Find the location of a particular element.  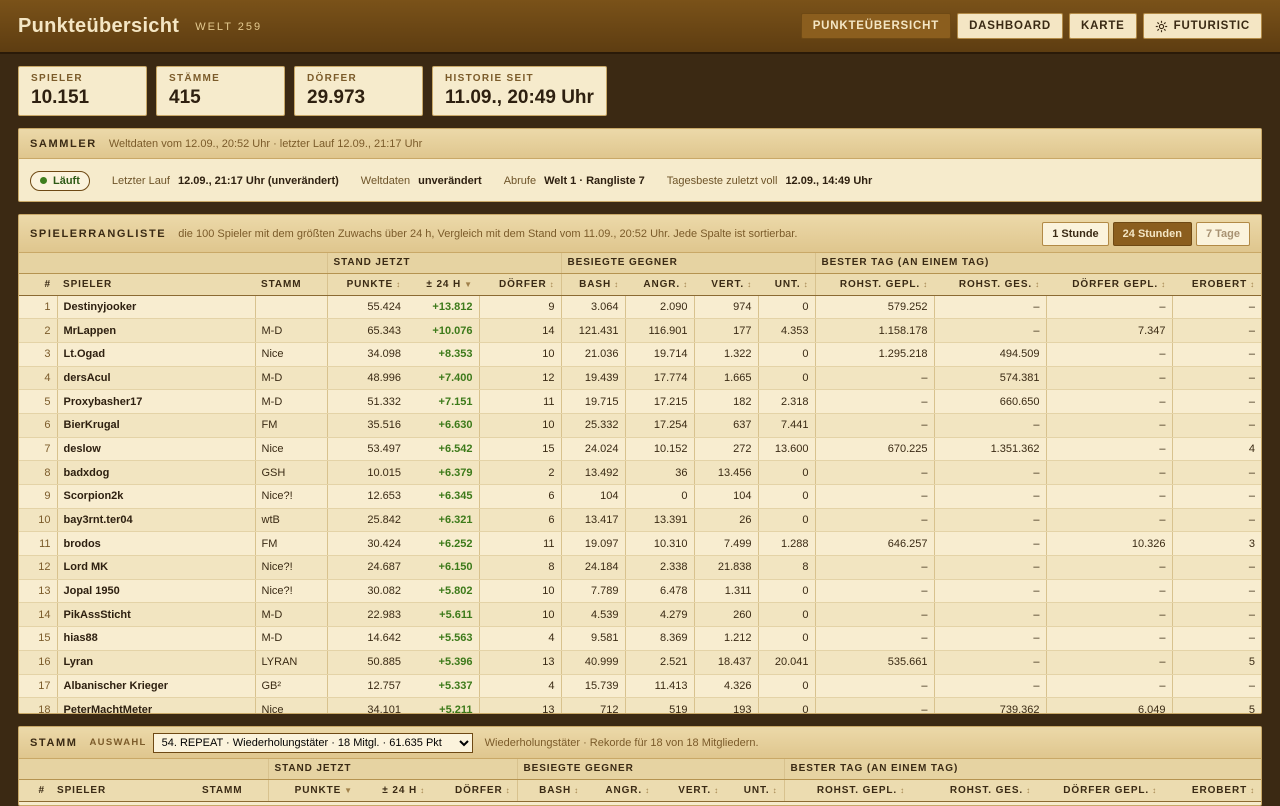

rank-cell: 10 is located at coordinates (38, 520).